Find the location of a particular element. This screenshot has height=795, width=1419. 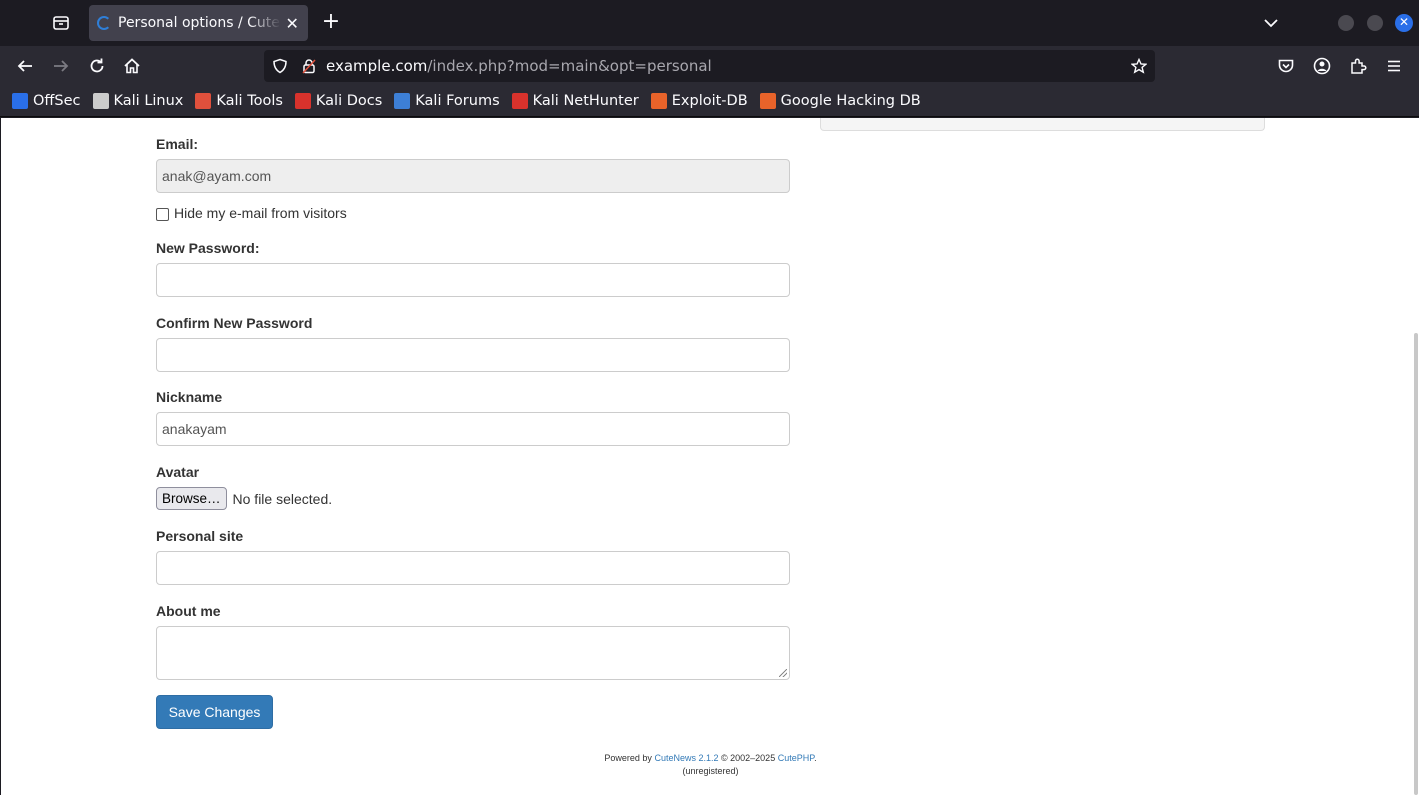

kali-forums-icon is located at coordinates (402, 101).